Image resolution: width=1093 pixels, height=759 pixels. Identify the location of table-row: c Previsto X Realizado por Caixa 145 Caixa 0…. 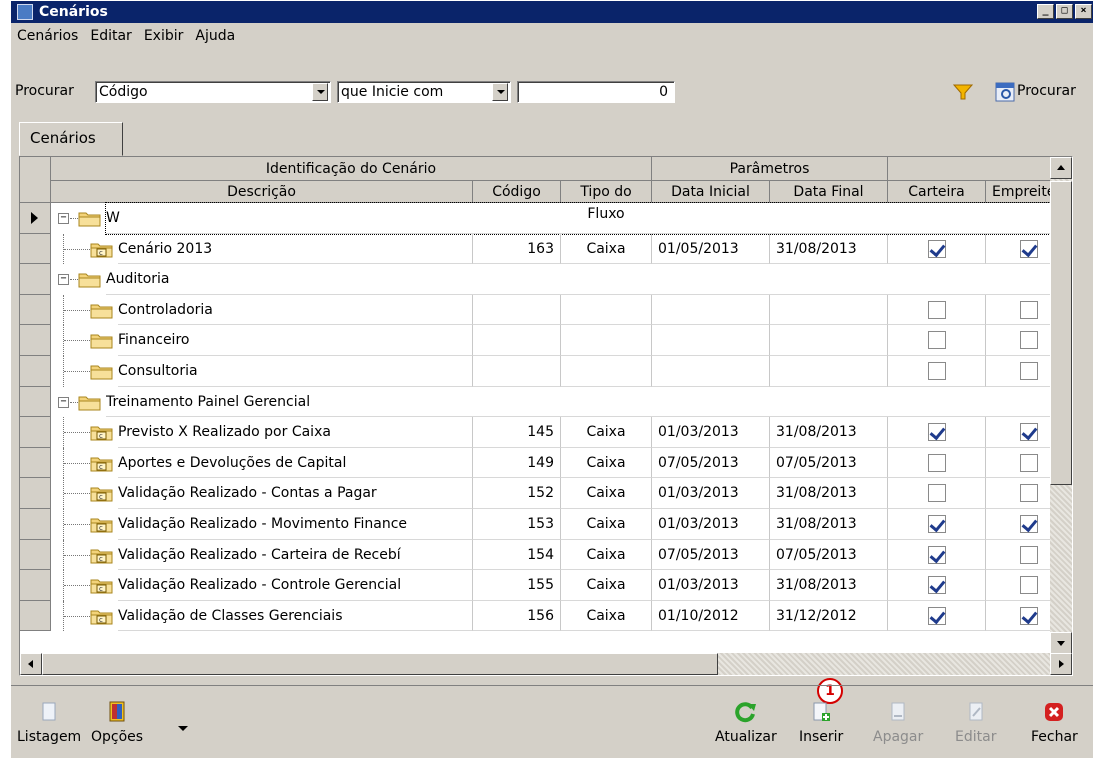
(536, 432).